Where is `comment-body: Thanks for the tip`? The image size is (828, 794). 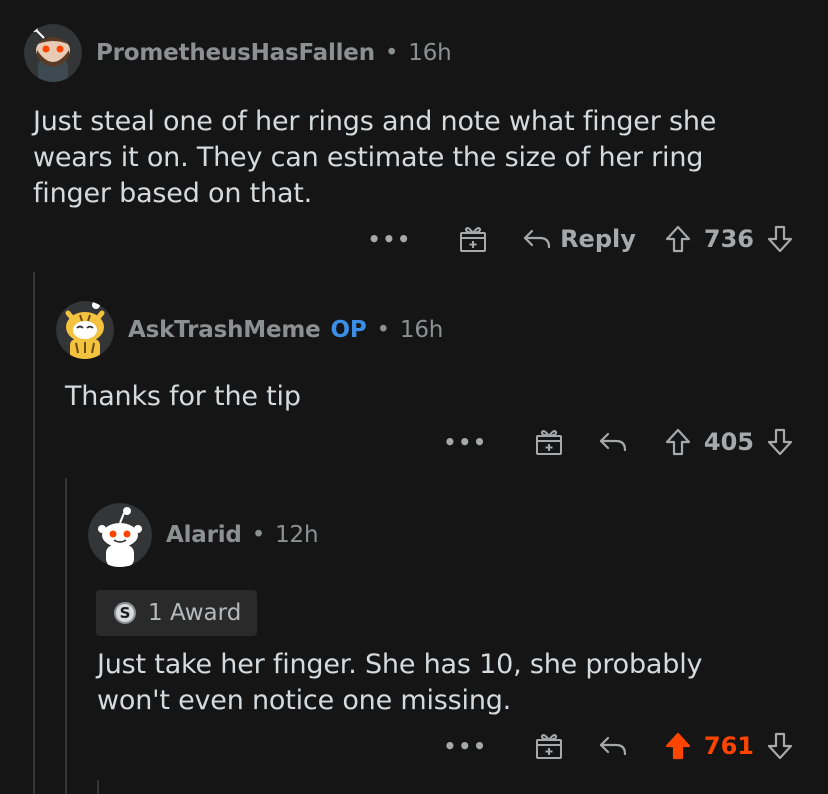 comment-body: Thanks for the tip is located at coordinates (183, 396).